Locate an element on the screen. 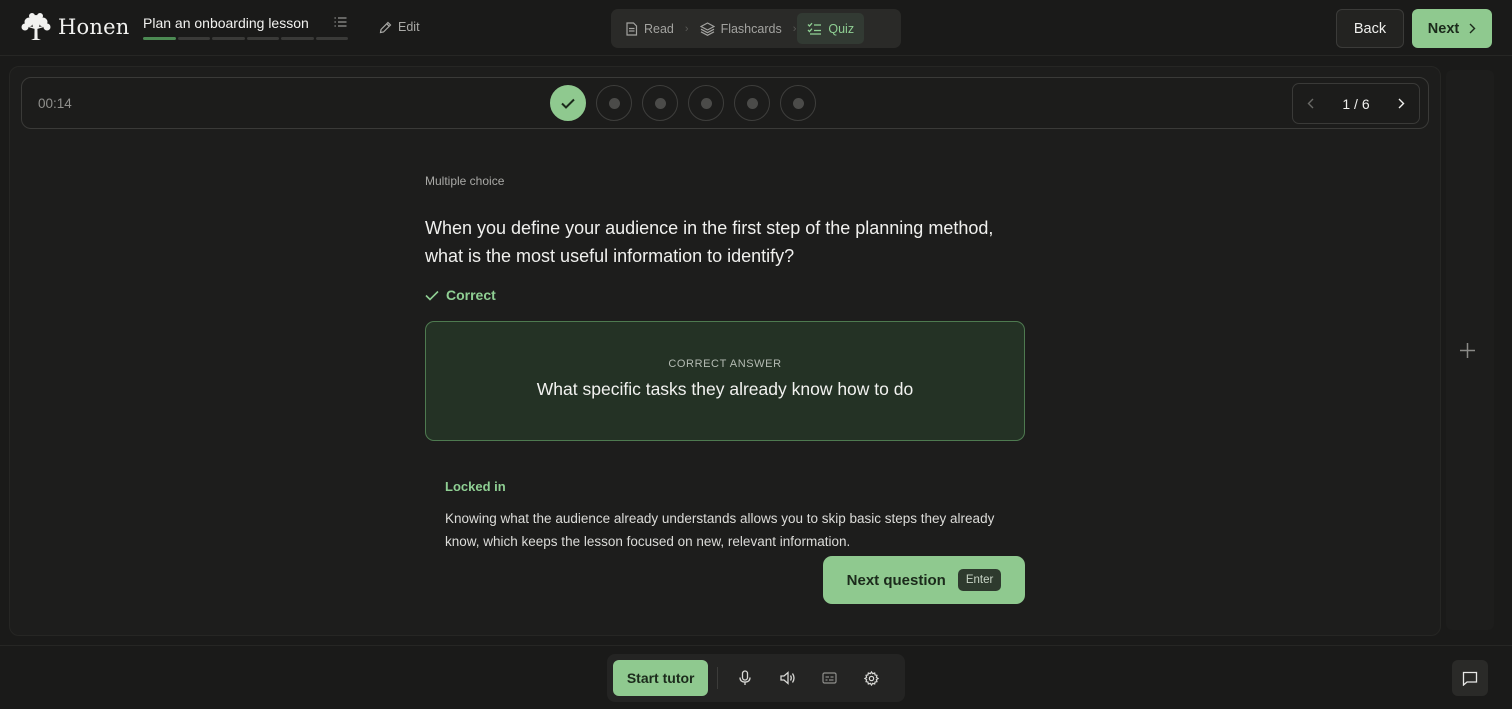 The width and height of the screenshot is (1512, 709). edit-label: Edit is located at coordinates (409, 27).